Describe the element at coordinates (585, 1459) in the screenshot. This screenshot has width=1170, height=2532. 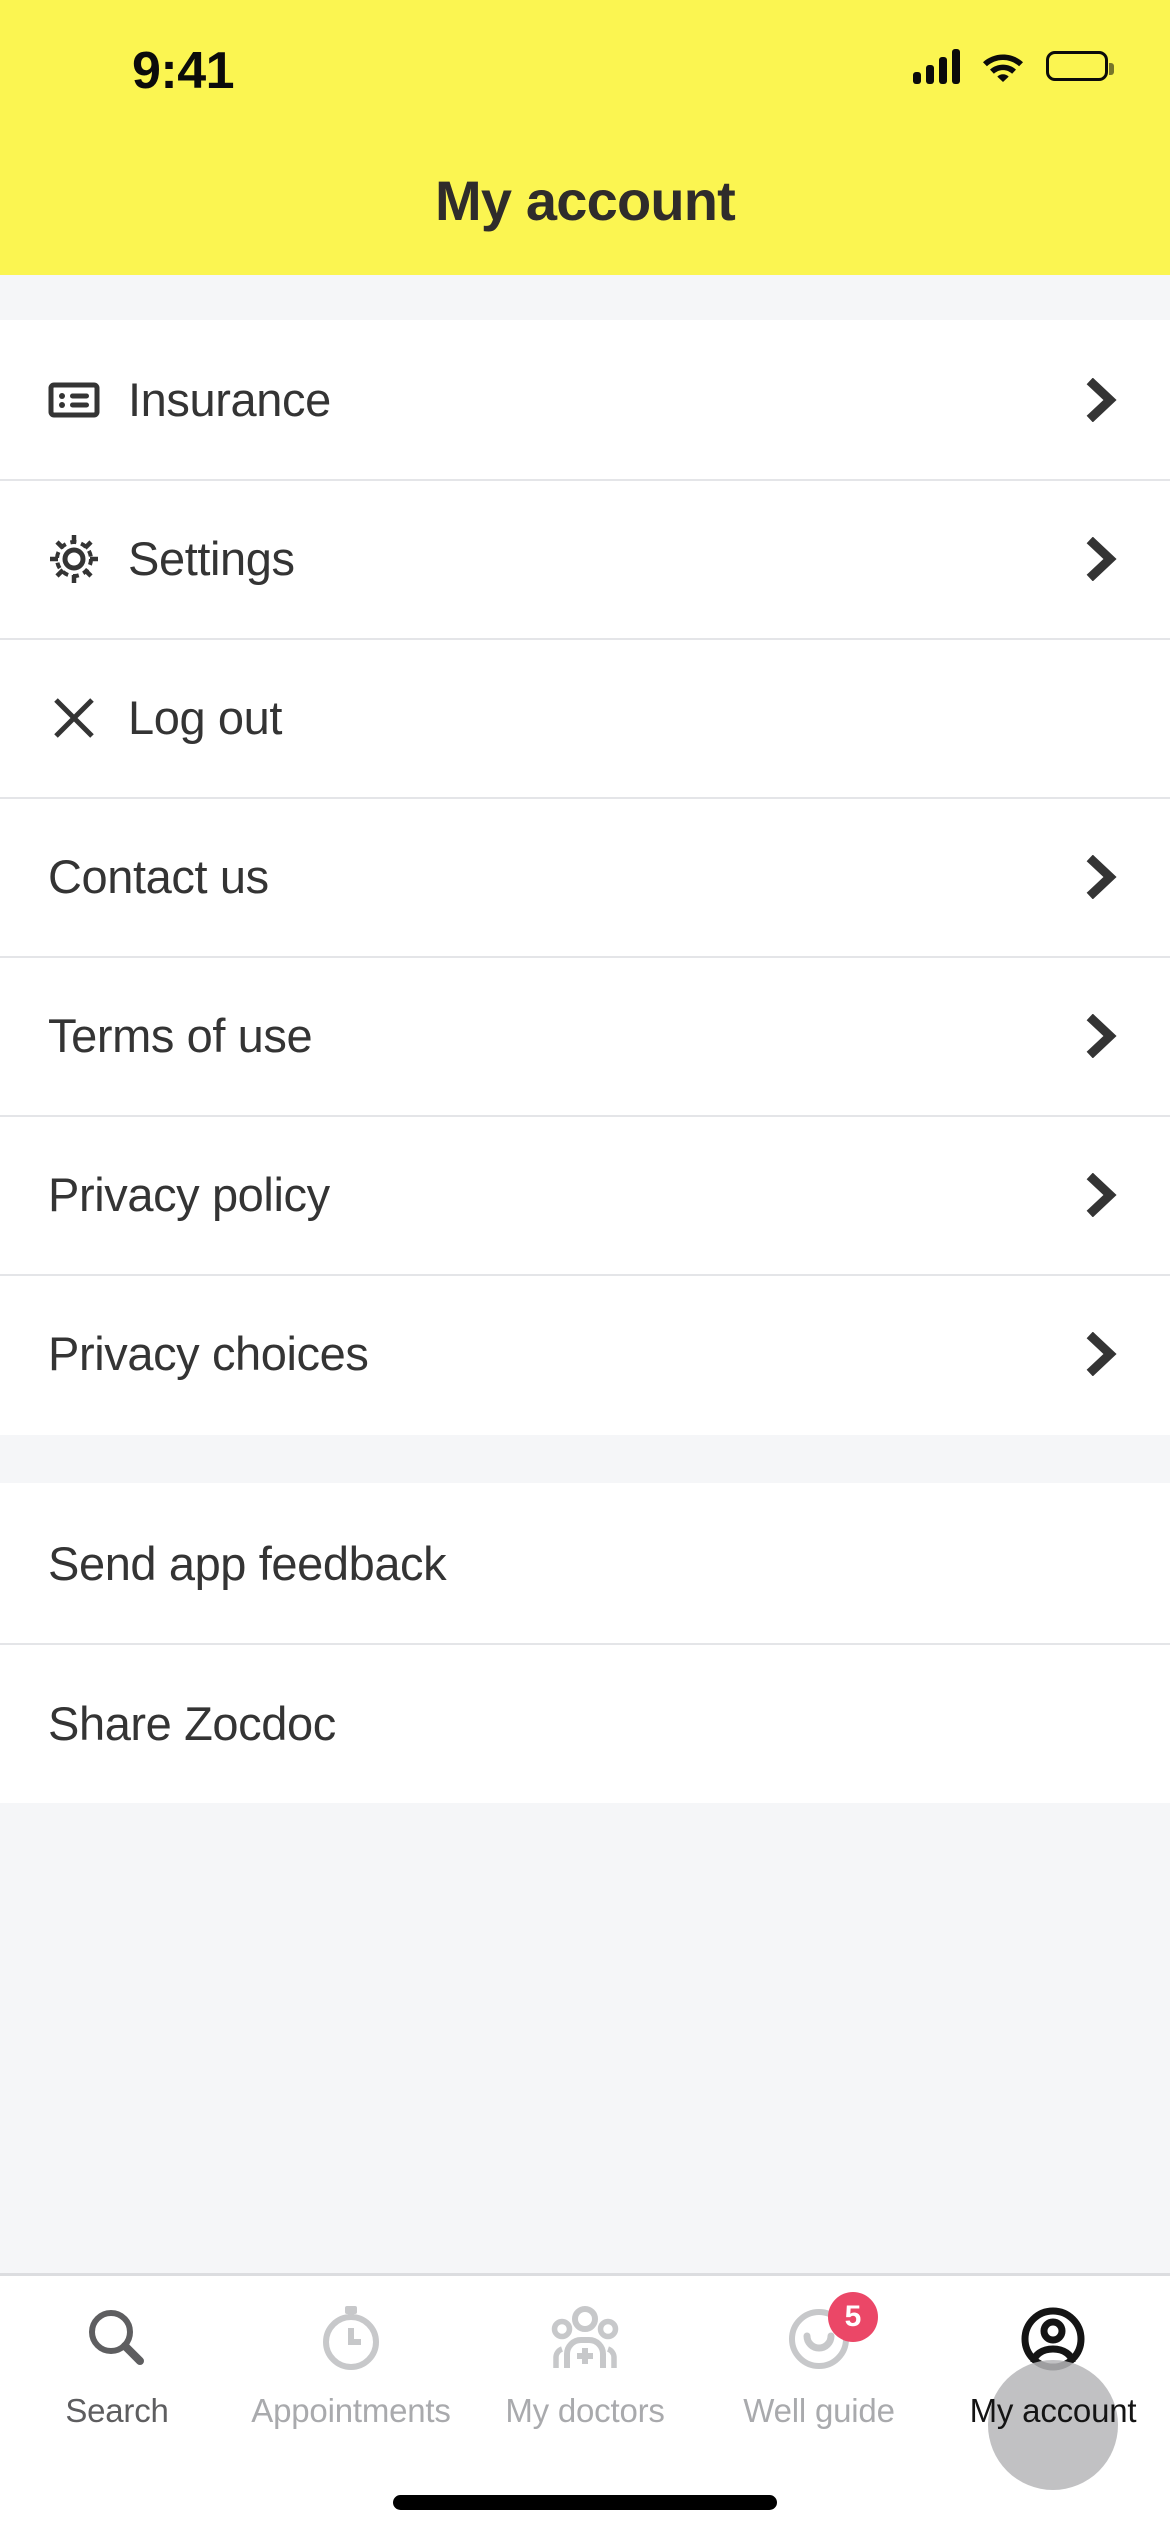
I see `section-gap-middle` at that location.